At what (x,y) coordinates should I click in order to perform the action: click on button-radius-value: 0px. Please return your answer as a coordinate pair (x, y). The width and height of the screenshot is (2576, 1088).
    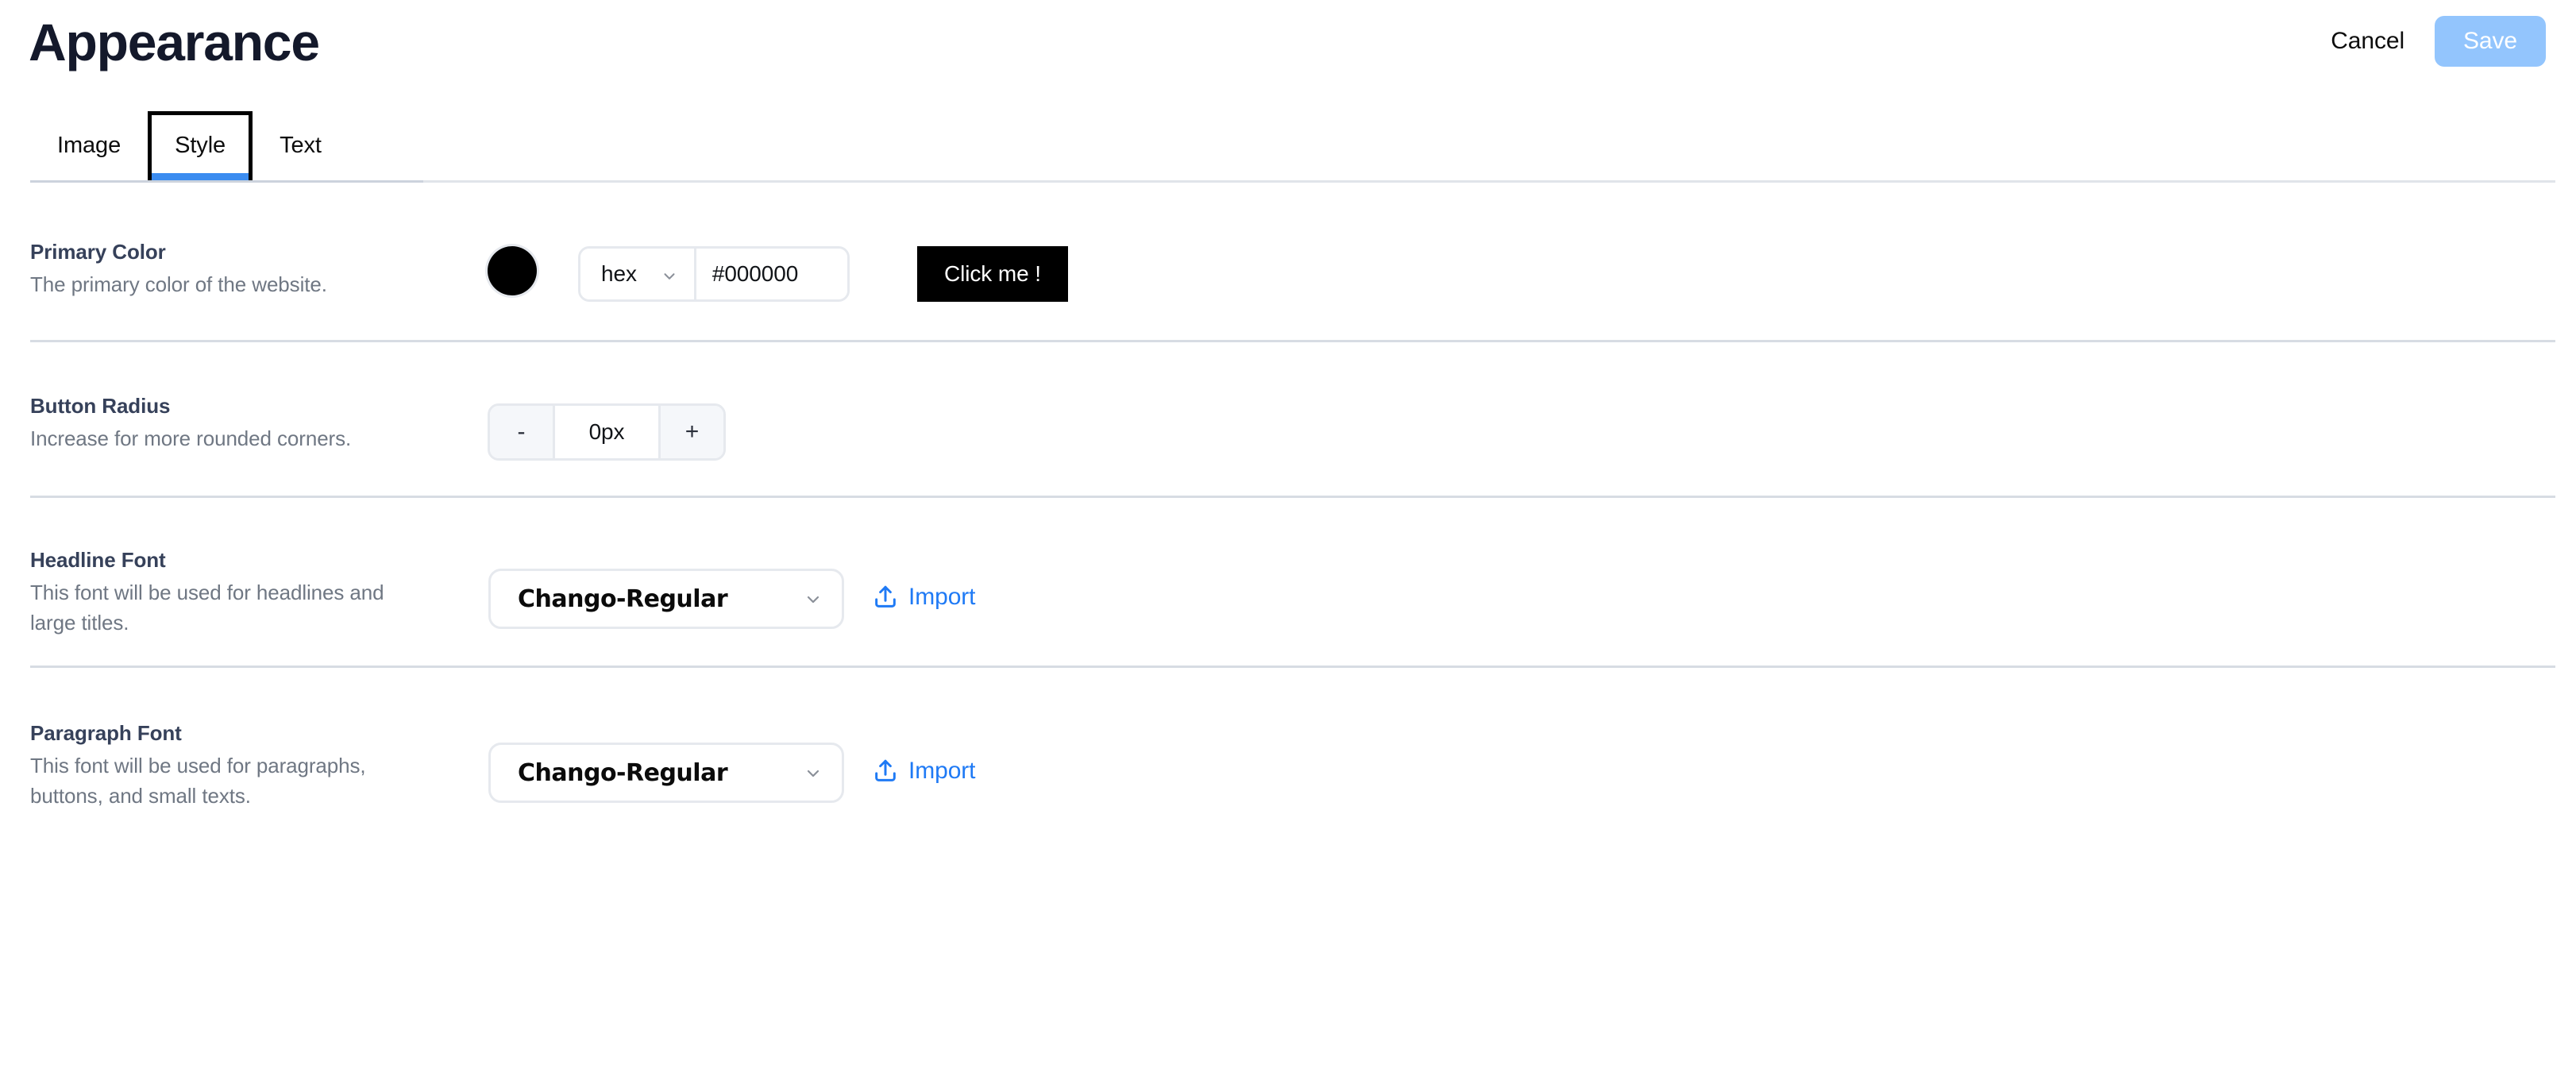
    Looking at the image, I should click on (606, 432).